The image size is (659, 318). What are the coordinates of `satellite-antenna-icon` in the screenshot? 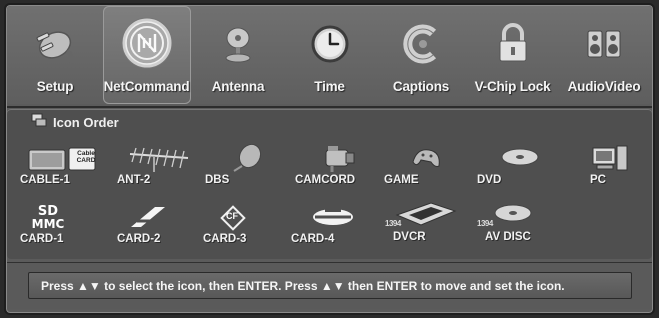 It's located at (238, 43).